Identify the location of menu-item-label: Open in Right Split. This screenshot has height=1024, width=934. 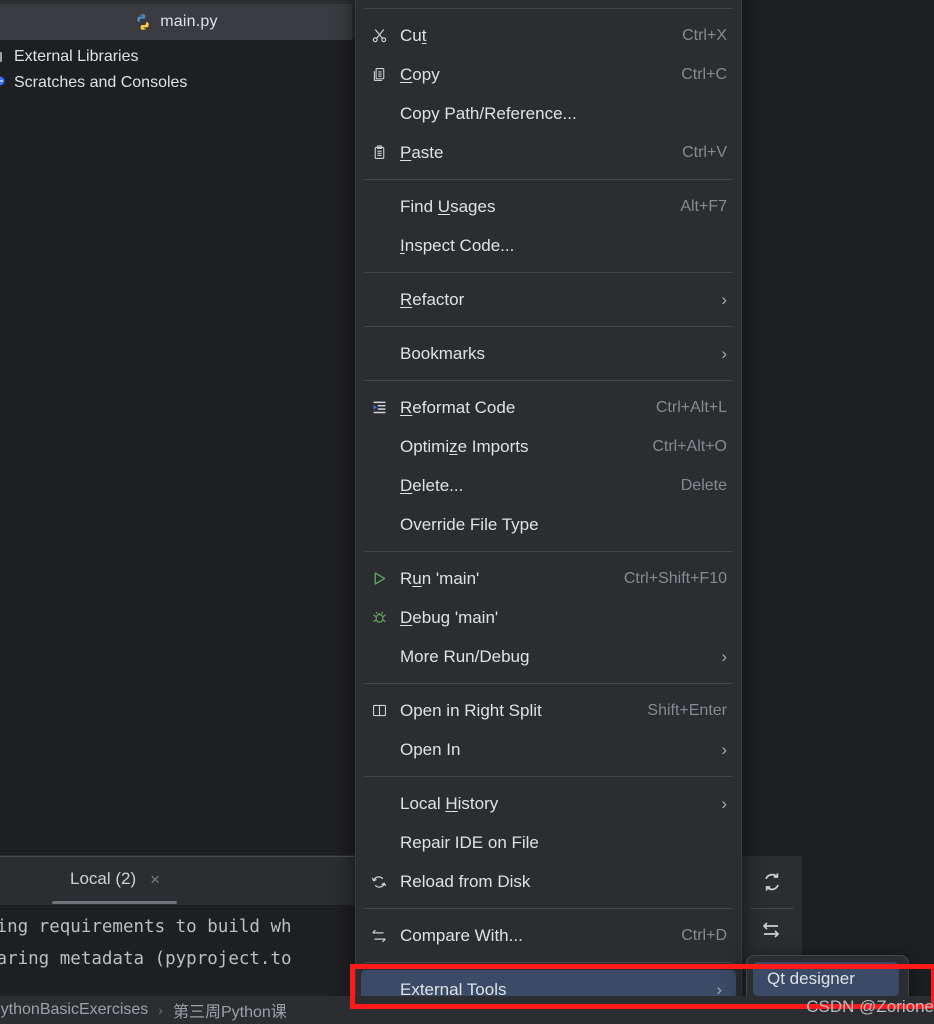
(471, 710).